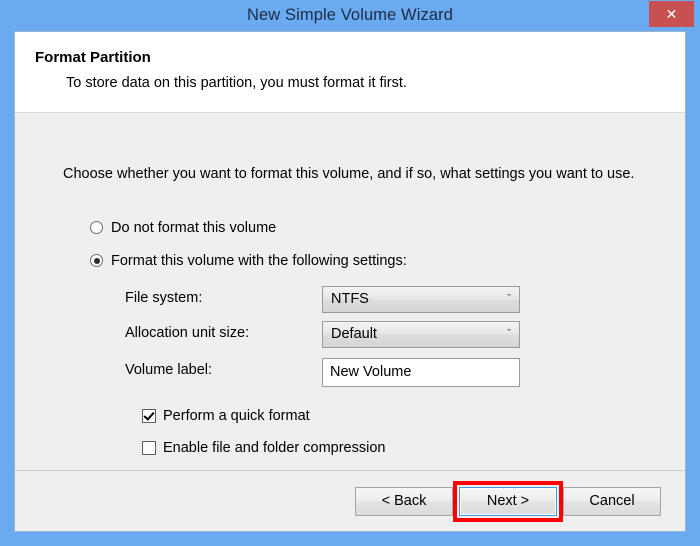 Image resolution: width=700 pixels, height=546 pixels. I want to click on close-button: ✕, so click(671, 14).